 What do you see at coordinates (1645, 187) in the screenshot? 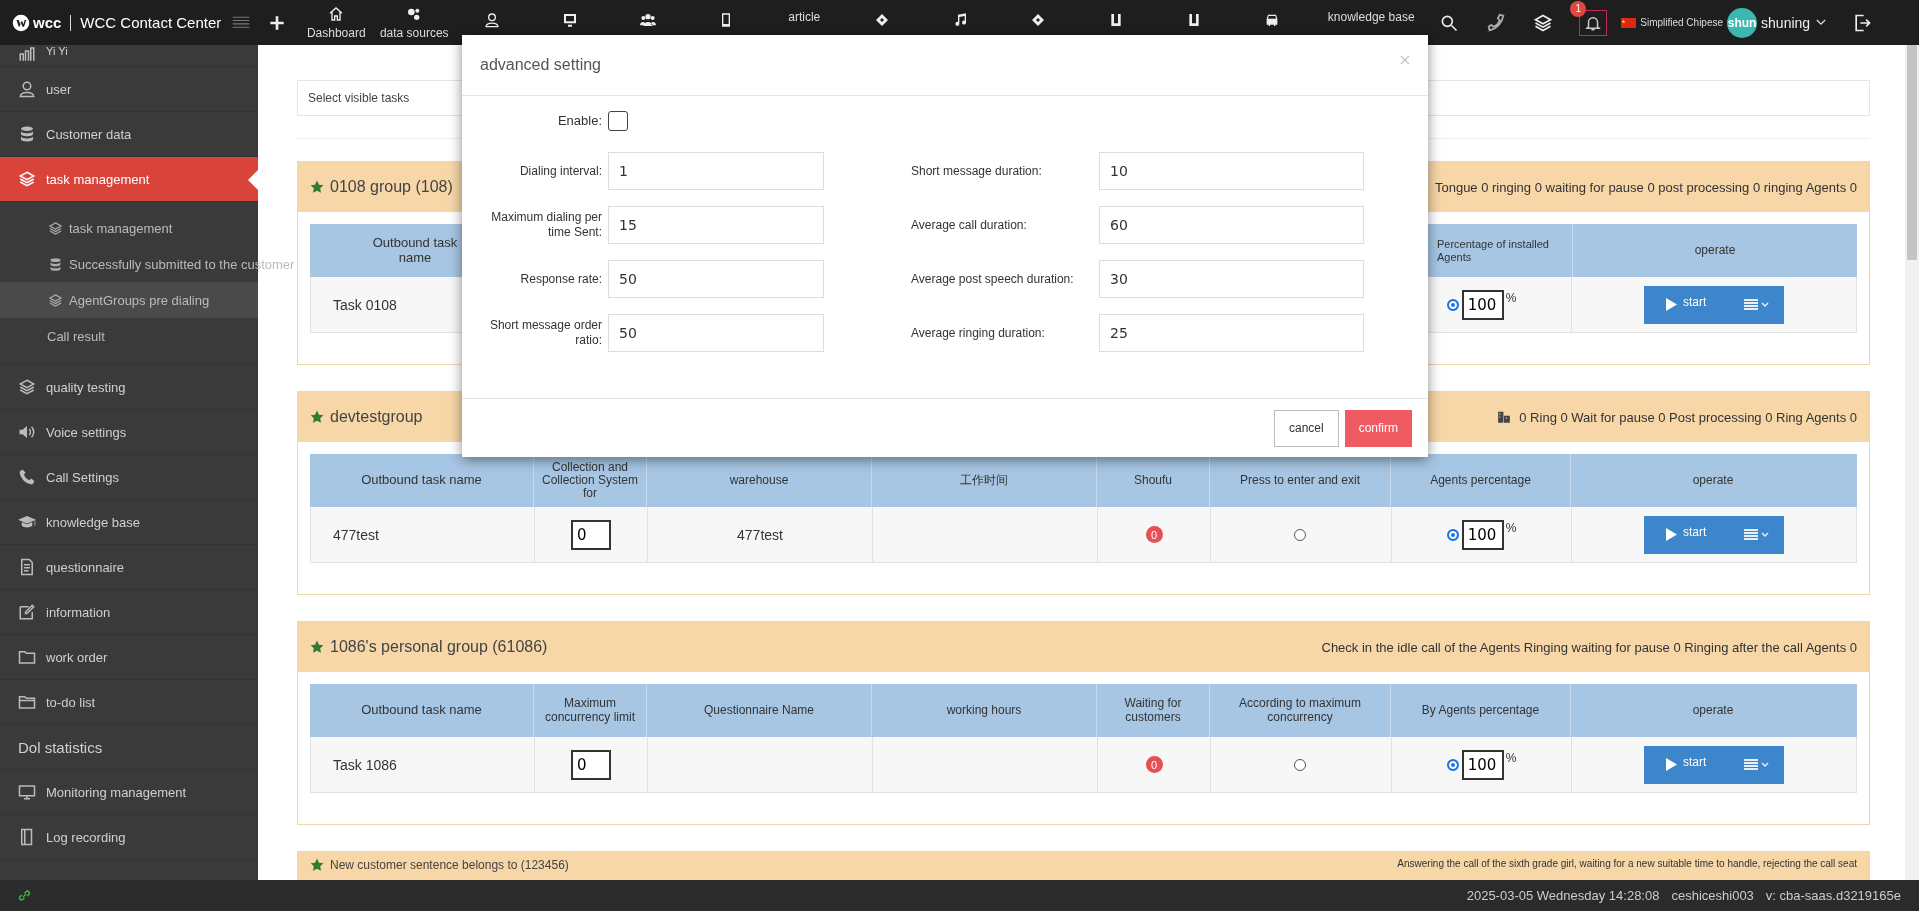
I see `group-status: Tongue 0 ringing 0 waiting for pause 0 post processing 0 ringing Agents 0` at bounding box center [1645, 187].